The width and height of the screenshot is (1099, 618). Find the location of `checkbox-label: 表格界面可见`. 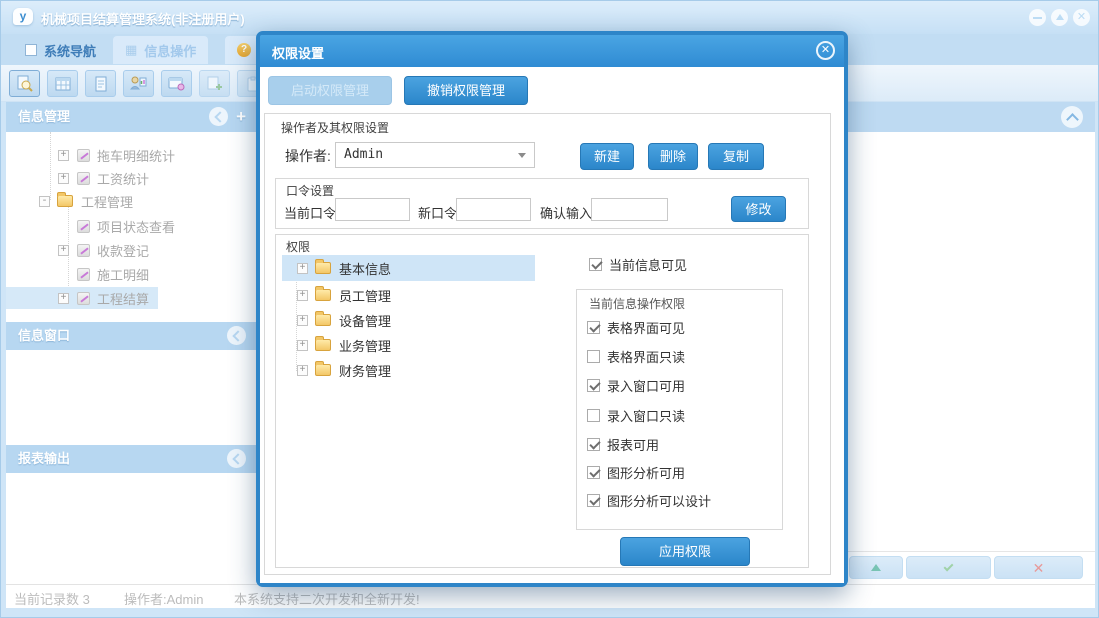

checkbox-label: 表格界面可见 is located at coordinates (646, 328).